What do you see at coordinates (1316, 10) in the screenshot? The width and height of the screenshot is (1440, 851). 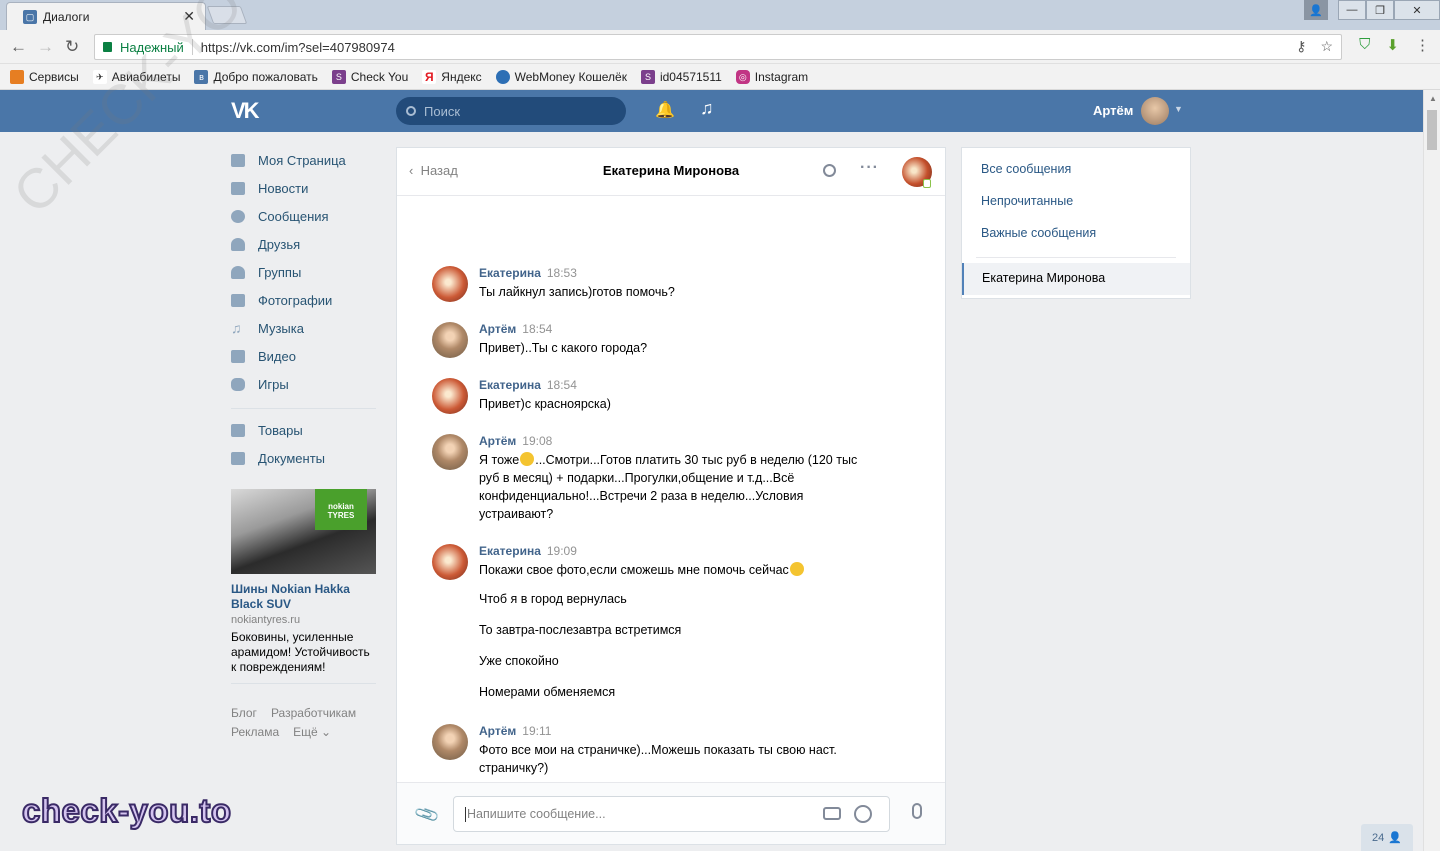 I see `profile-icon: 👤` at bounding box center [1316, 10].